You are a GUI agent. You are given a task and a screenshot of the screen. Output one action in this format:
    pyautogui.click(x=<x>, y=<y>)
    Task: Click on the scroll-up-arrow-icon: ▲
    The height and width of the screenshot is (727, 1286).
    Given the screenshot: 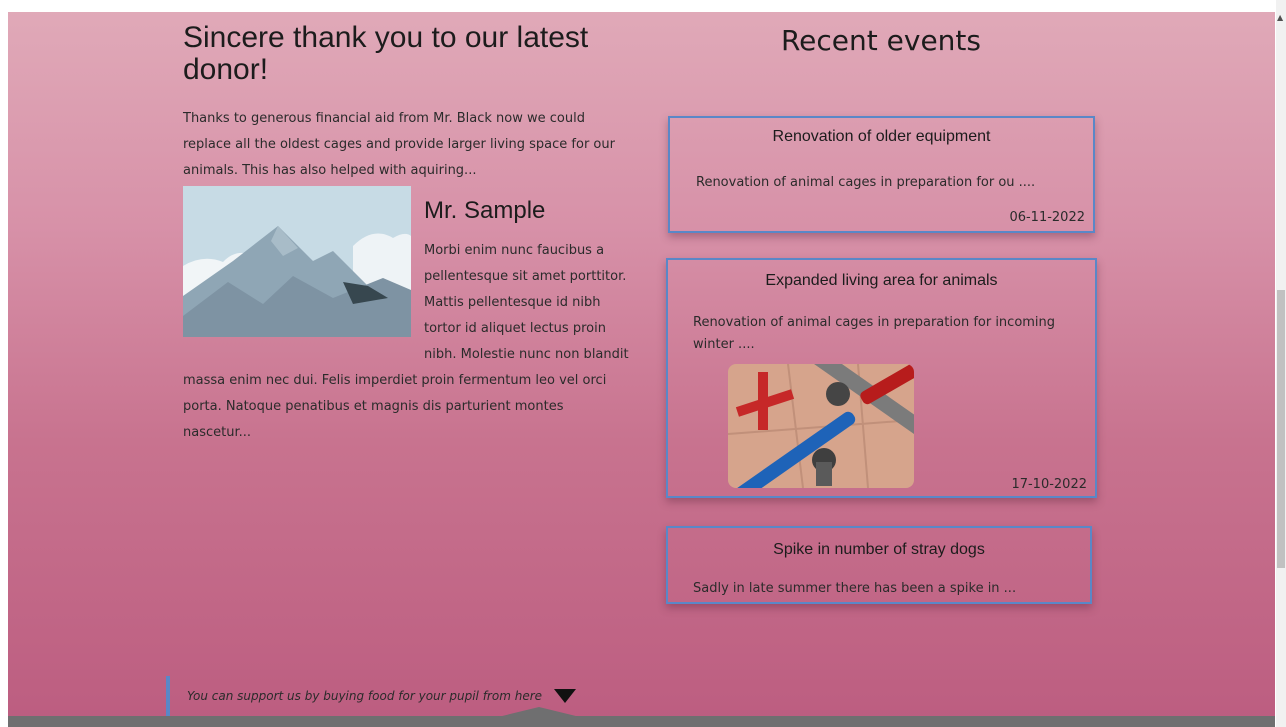 What is the action you would take?
    pyautogui.click(x=1280, y=18)
    